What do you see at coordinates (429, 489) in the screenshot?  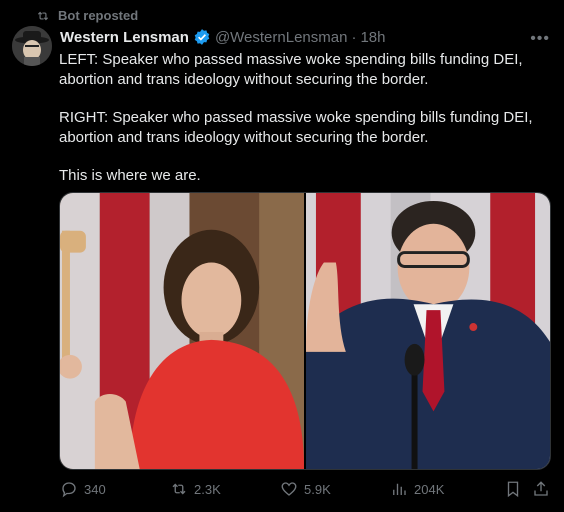 I see `views-count: 204K` at bounding box center [429, 489].